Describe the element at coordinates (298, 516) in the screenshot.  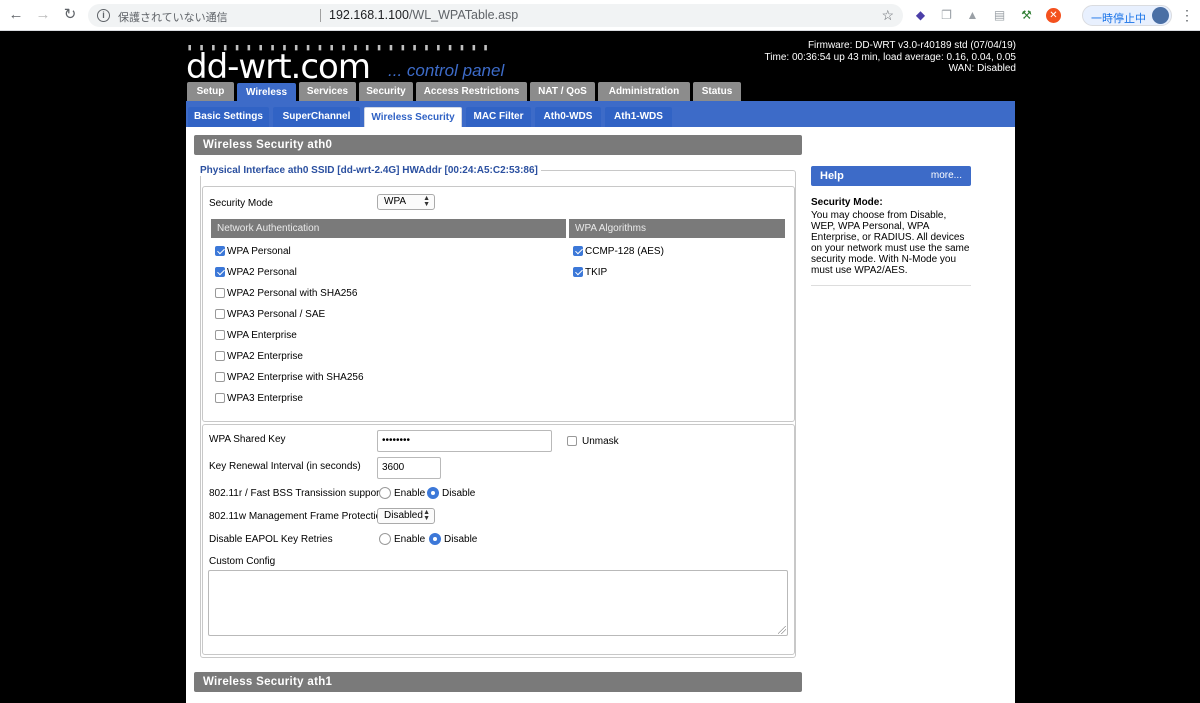
I see `mfp-label: 802.11w Management Frame Protection` at that location.